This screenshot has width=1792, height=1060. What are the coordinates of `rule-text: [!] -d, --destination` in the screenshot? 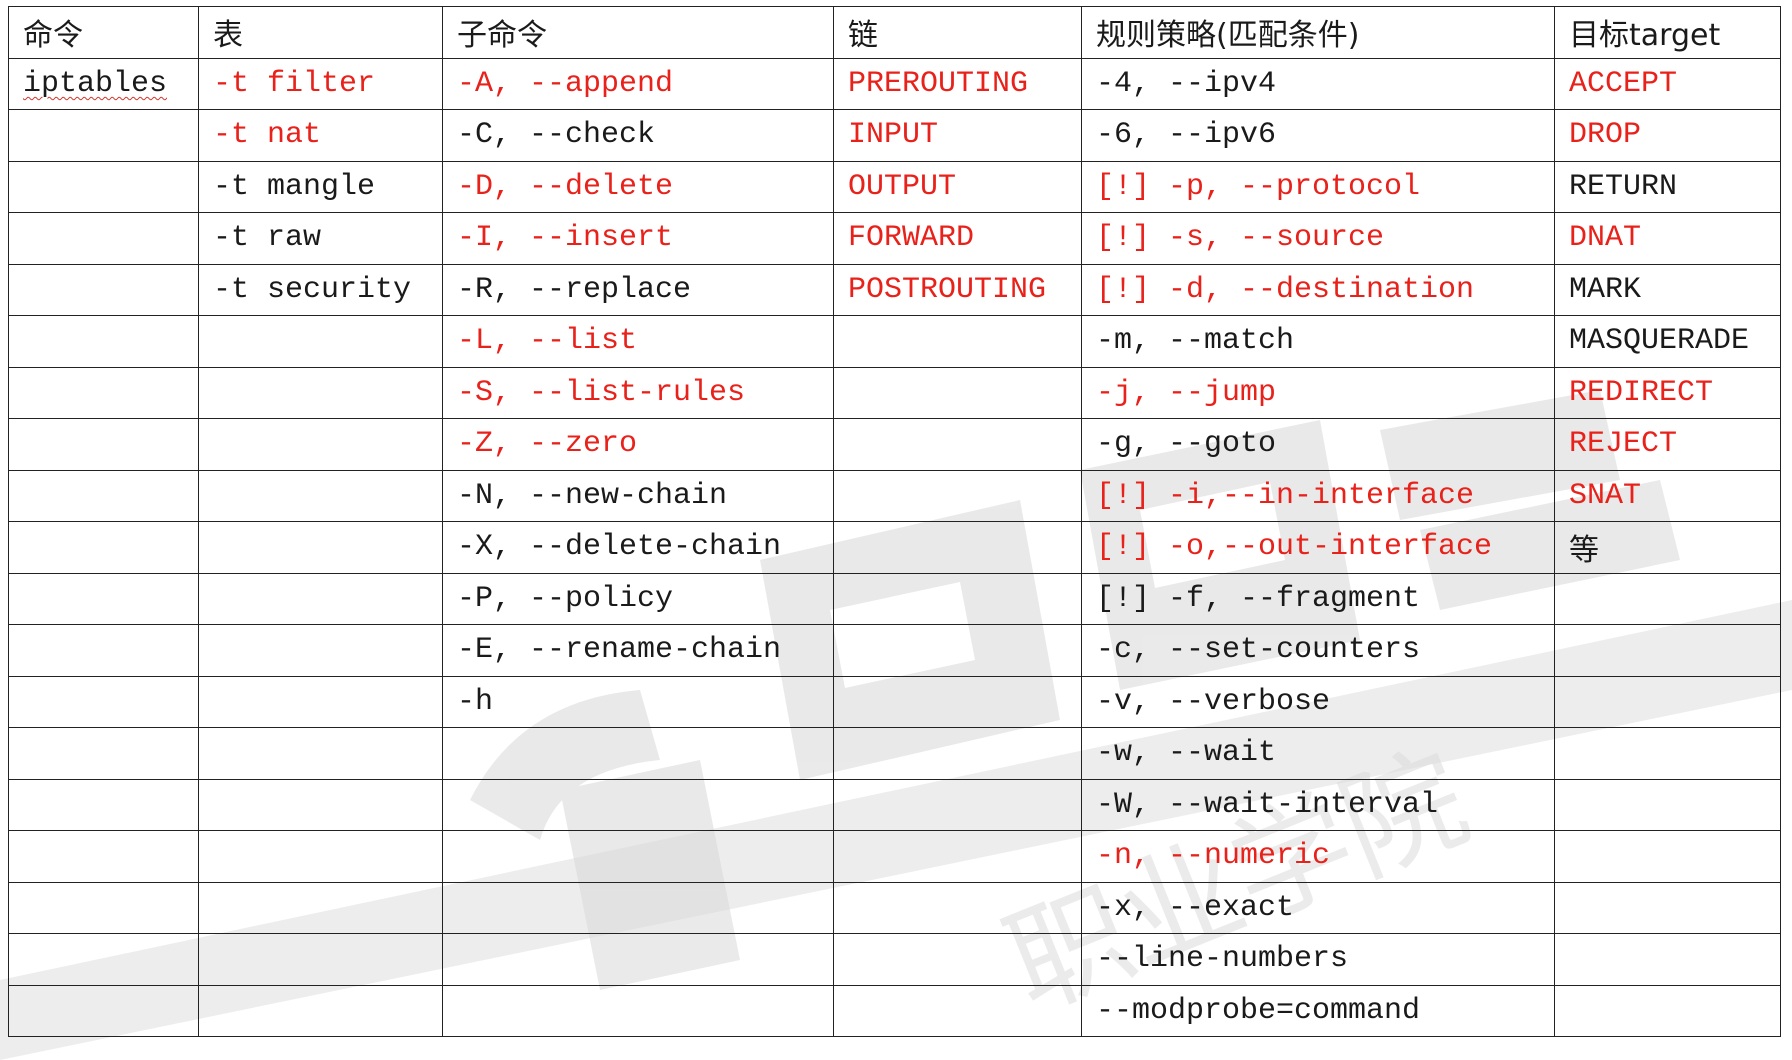 It's located at (1285, 289).